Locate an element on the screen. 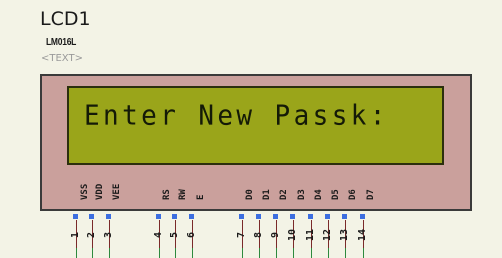  pin-4: 4 is located at coordinates (160, 233).